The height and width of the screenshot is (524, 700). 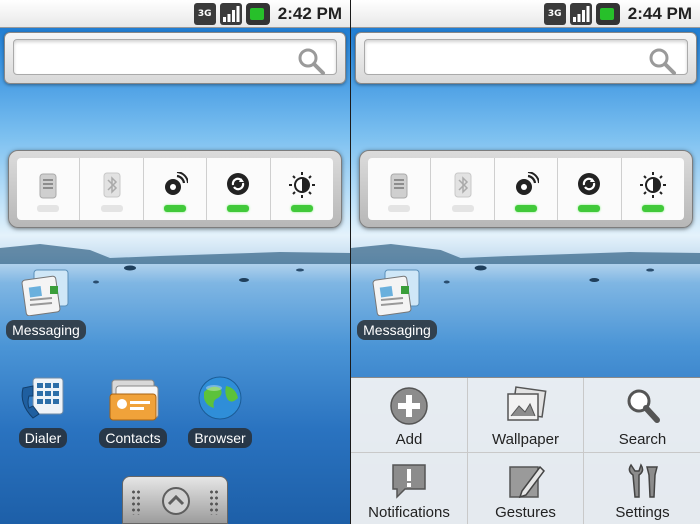 I want to click on clock: 2:44 PM, so click(x=659, y=13).